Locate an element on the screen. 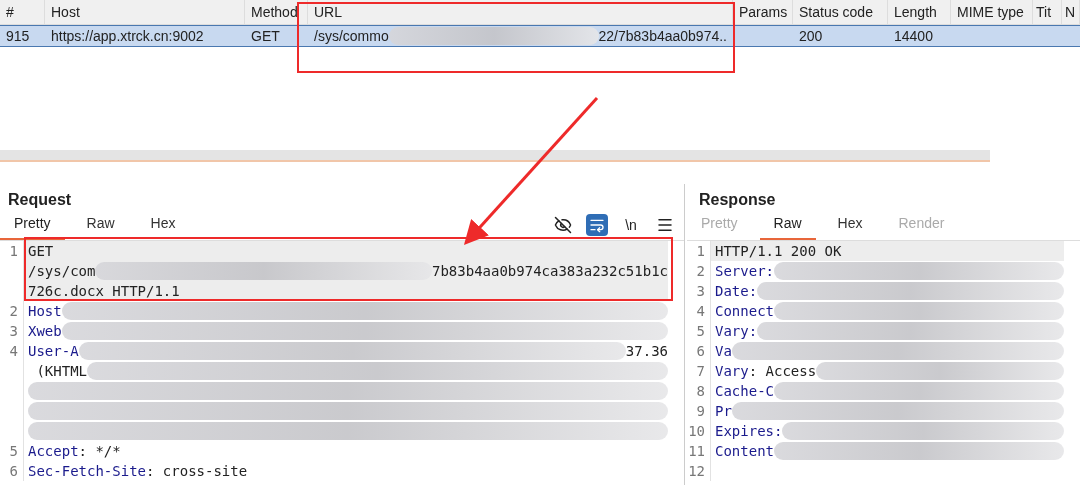 The width and height of the screenshot is (1080, 485). header-name: Server: is located at coordinates (744, 271).